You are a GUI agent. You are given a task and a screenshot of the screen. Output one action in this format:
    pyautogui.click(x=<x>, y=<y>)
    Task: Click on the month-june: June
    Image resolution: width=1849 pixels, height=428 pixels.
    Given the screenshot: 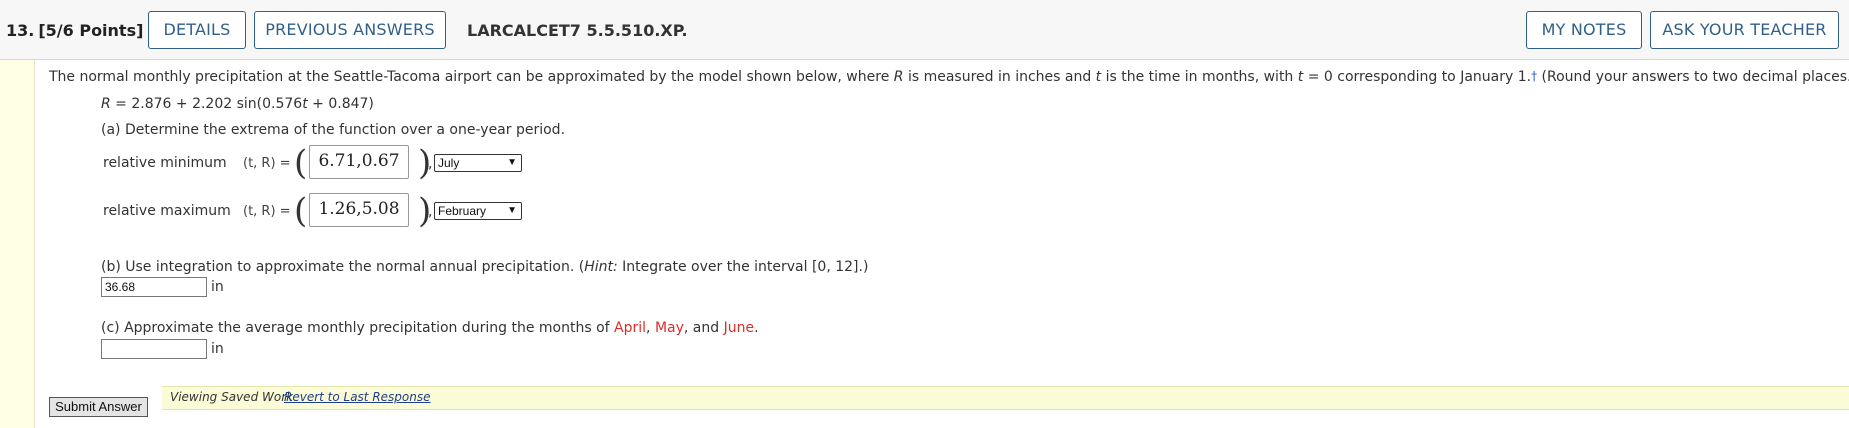 What is the action you would take?
    pyautogui.click(x=739, y=328)
    